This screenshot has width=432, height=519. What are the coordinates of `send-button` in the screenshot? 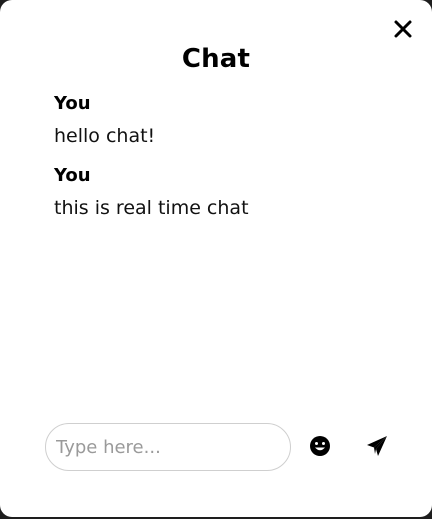 It's located at (377, 446).